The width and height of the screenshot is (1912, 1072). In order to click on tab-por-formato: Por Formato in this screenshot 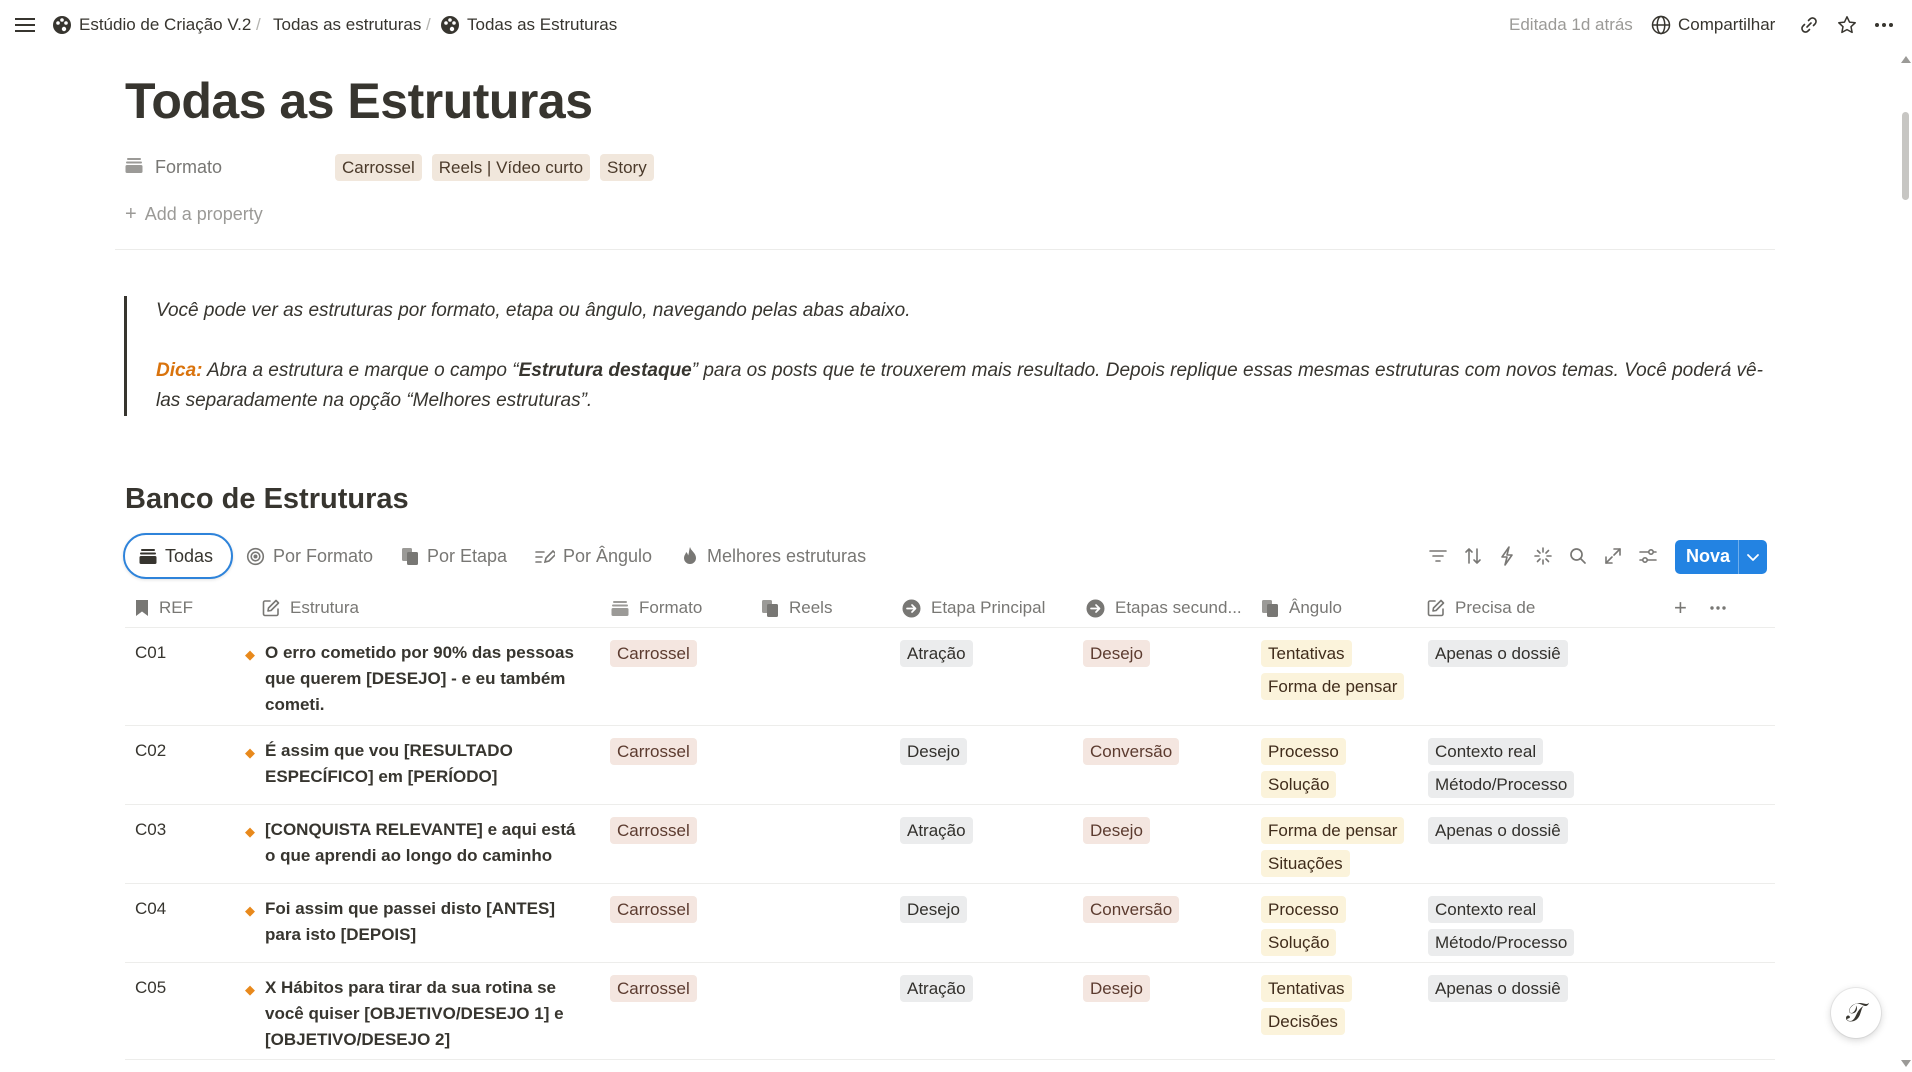, I will do `click(309, 556)`.